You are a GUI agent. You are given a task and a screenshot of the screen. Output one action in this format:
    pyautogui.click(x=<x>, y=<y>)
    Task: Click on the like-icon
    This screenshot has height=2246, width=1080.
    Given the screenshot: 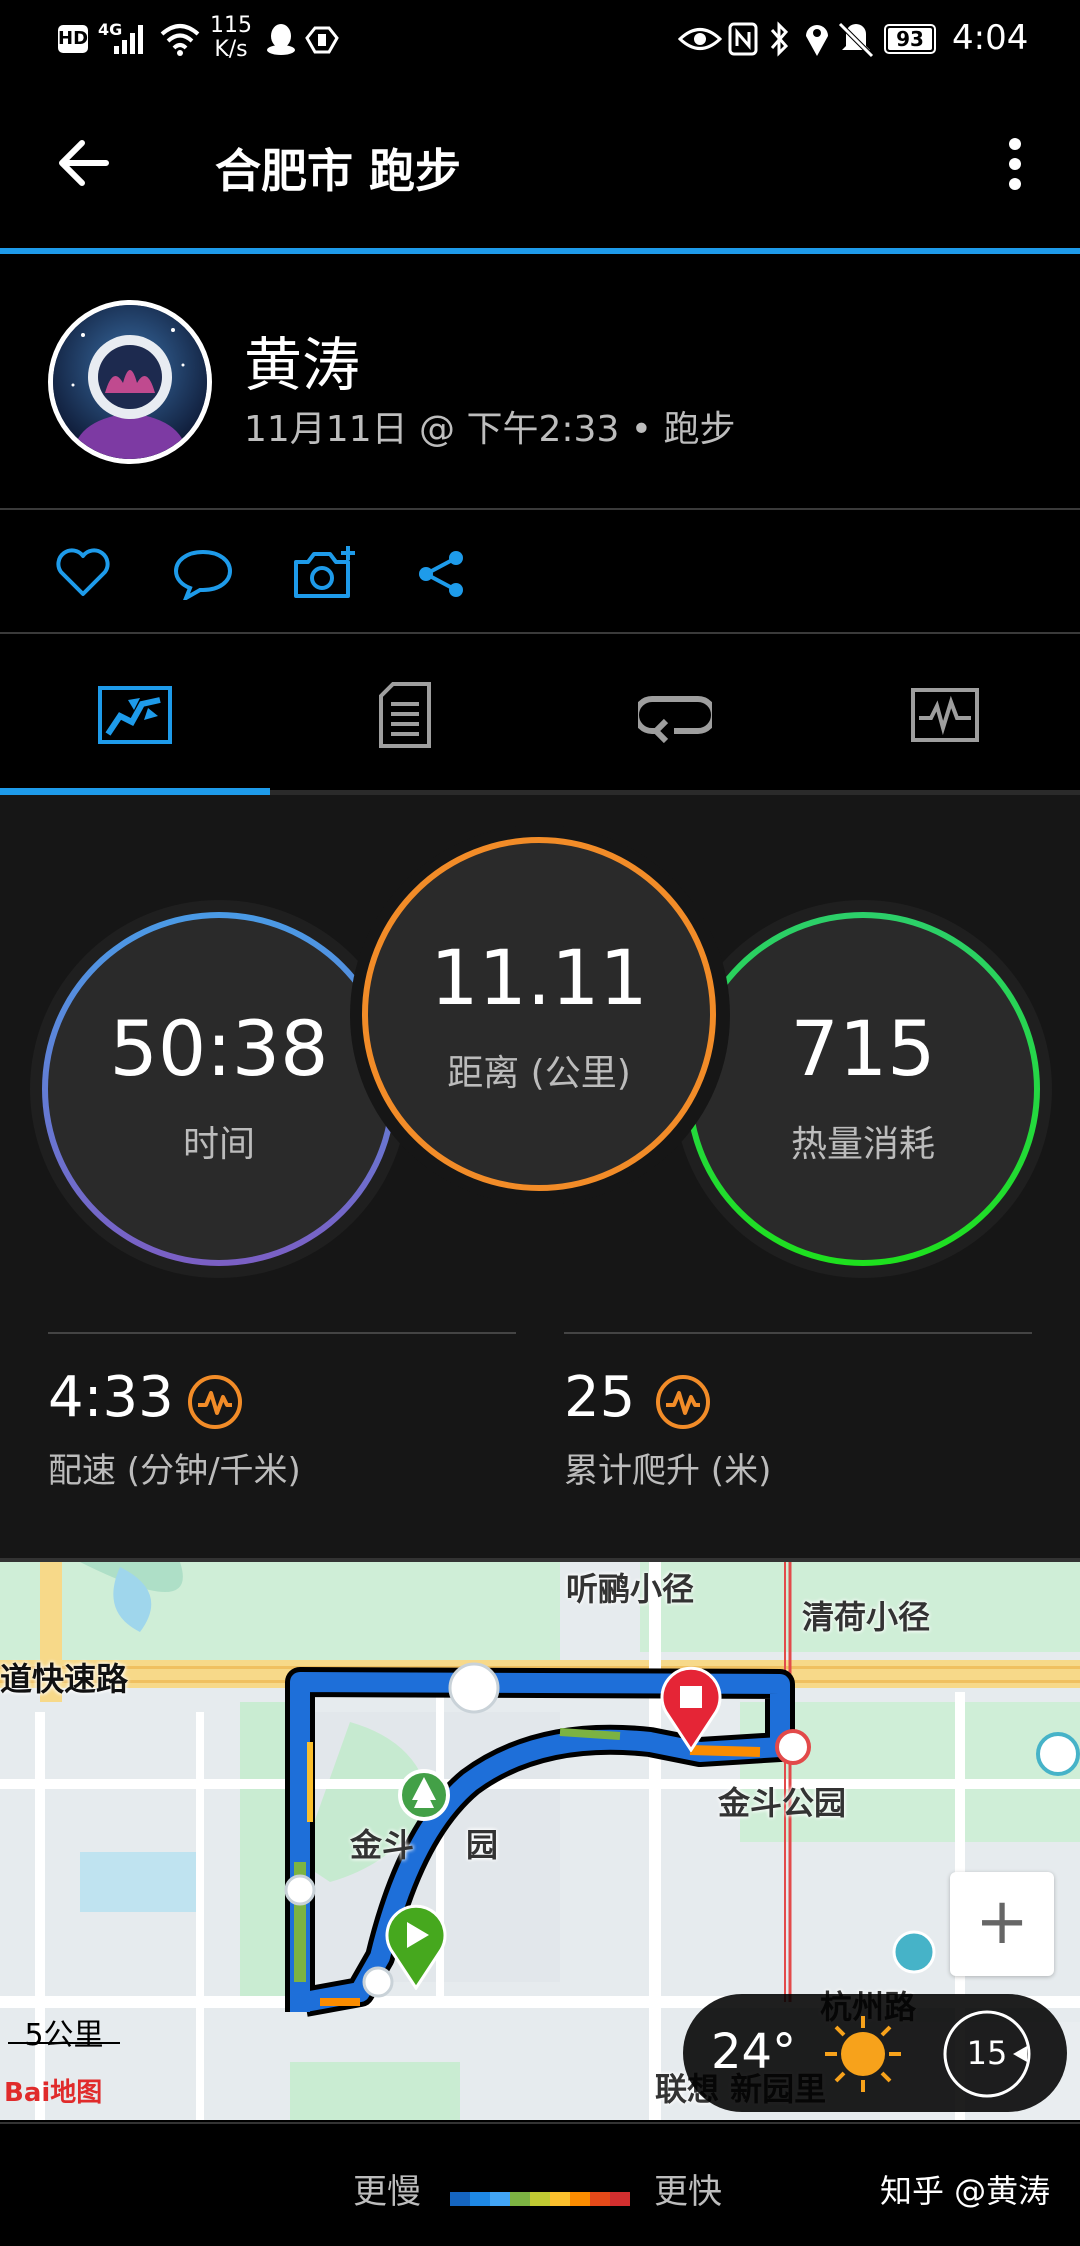 What is the action you would take?
    pyautogui.click(x=83, y=573)
    